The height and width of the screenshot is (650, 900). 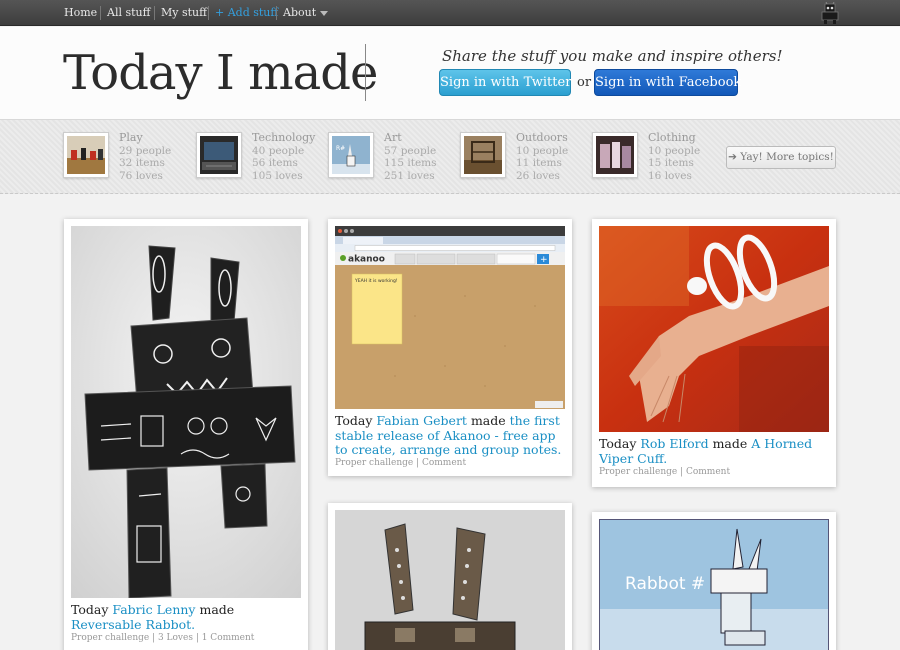 What do you see at coordinates (667, 82) in the screenshot?
I see `sign-in-facebook-button: Sign in with Facebook` at bounding box center [667, 82].